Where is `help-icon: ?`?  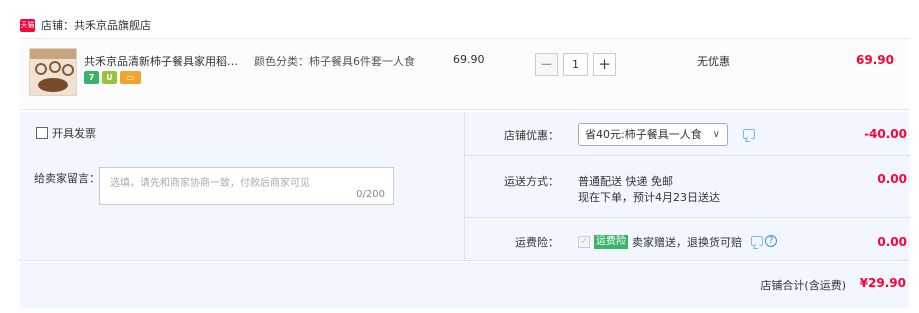
help-icon: ? is located at coordinates (771, 241).